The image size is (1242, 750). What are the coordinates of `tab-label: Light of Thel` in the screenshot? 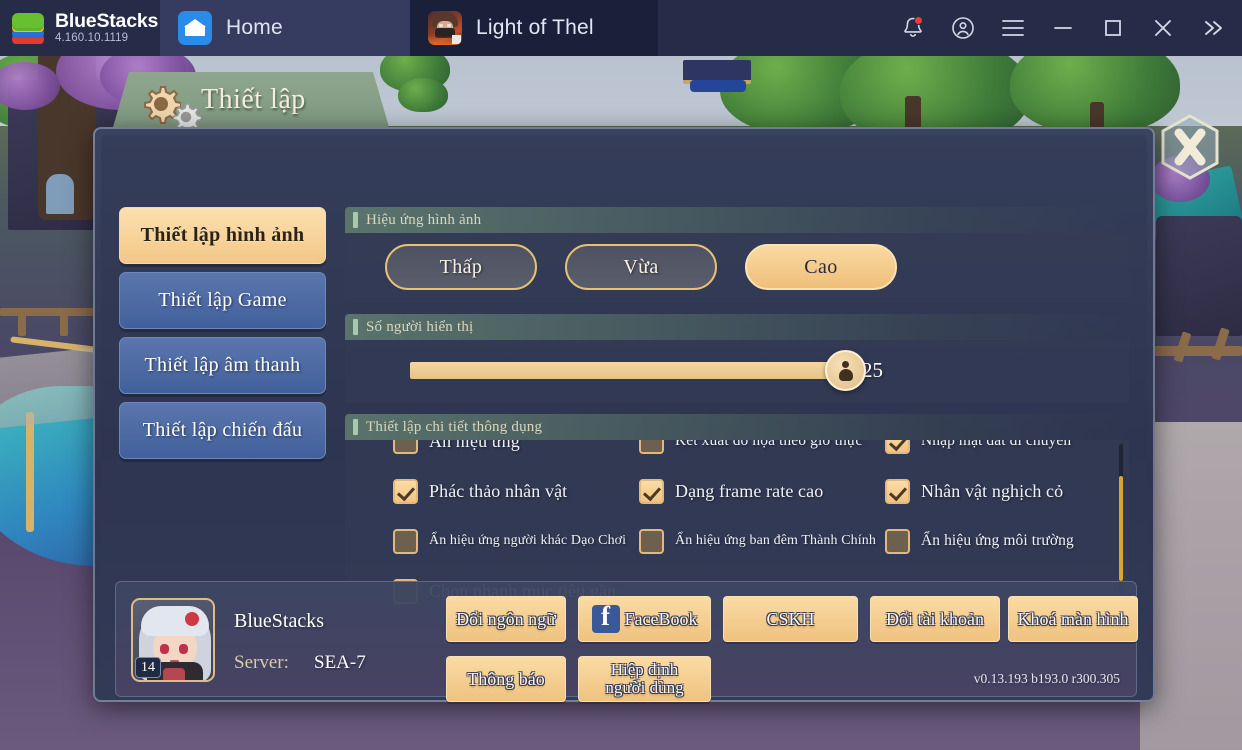 It's located at (535, 27).